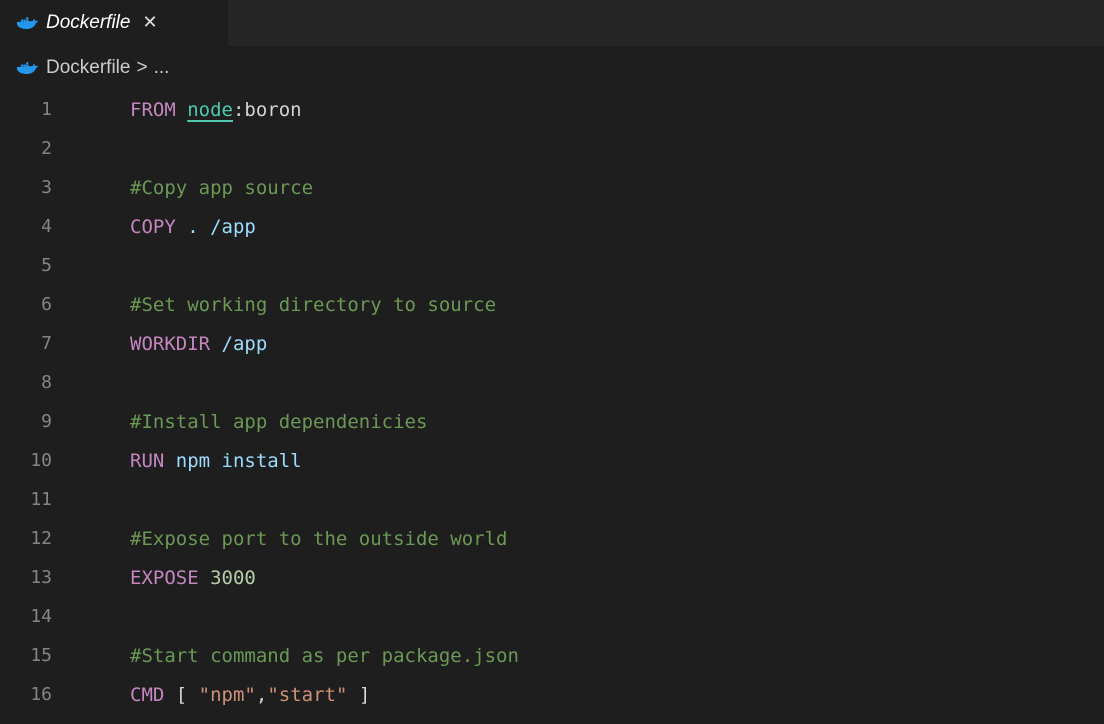  What do you see at coordinates (552, 577) in the screenshot?
I see `code-line: 13 EXPOSE 3000` at bounding box center [552, 577].